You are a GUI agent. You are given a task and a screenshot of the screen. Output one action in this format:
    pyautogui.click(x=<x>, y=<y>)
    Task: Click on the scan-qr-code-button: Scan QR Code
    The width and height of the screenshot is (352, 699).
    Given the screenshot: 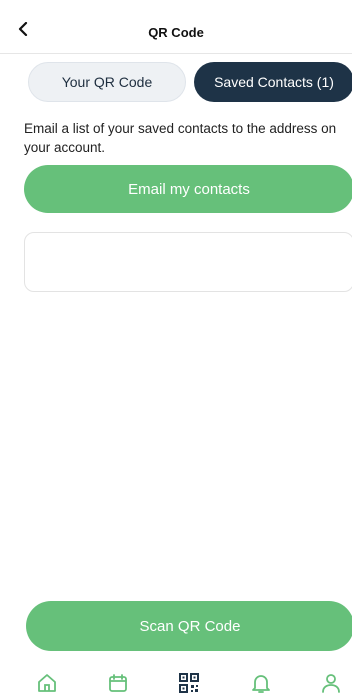 What is the action you would take?
    pyautogui.click(x=189, y=626)
    